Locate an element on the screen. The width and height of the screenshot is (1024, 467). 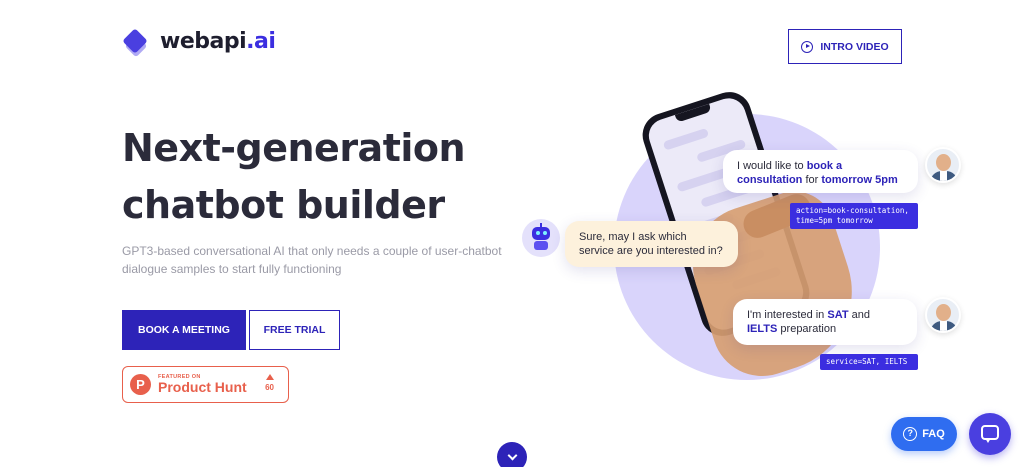
upvote-count: 60 is located at coordinates (269, 383).